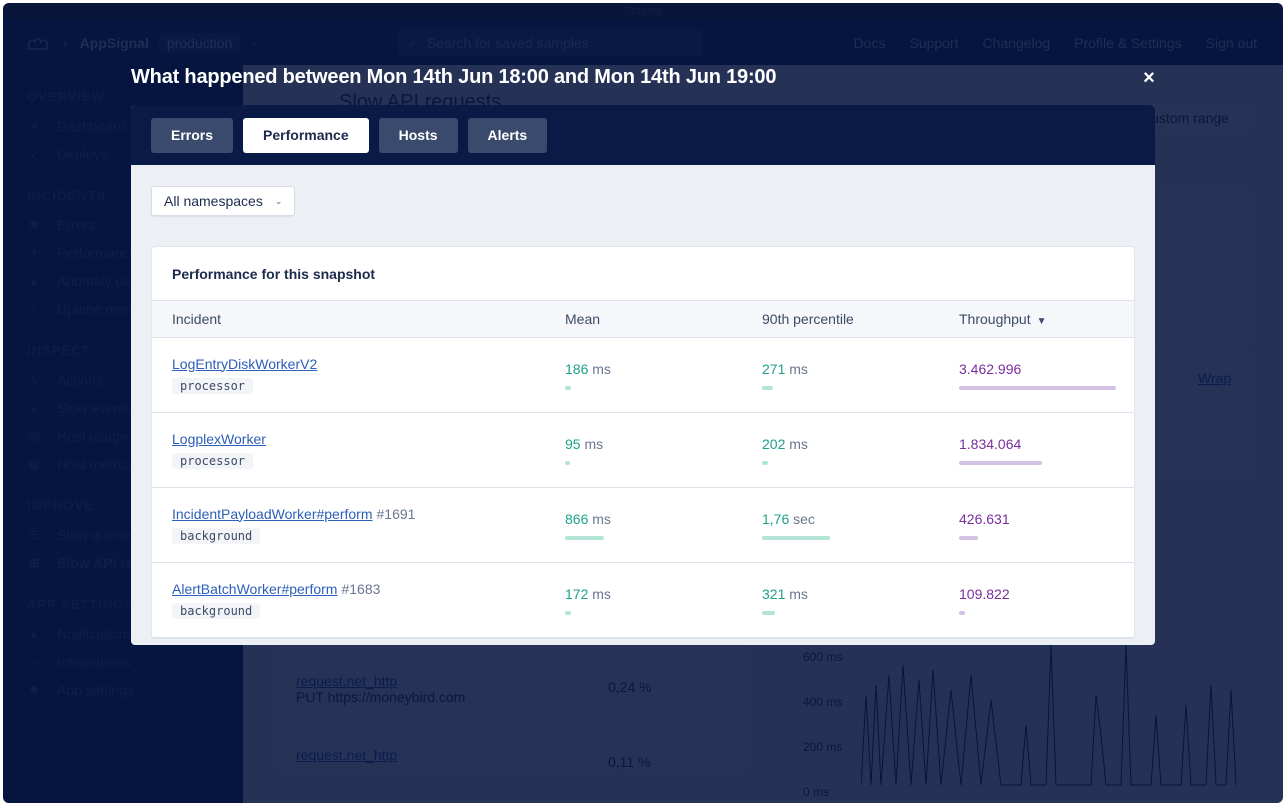  I want to click on incident-cell: LogplexWorker processor, so click(358, 450).